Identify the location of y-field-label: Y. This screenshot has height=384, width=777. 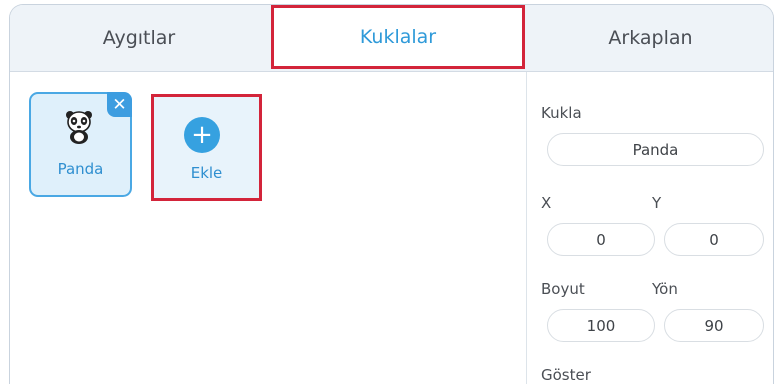
(657, 203).